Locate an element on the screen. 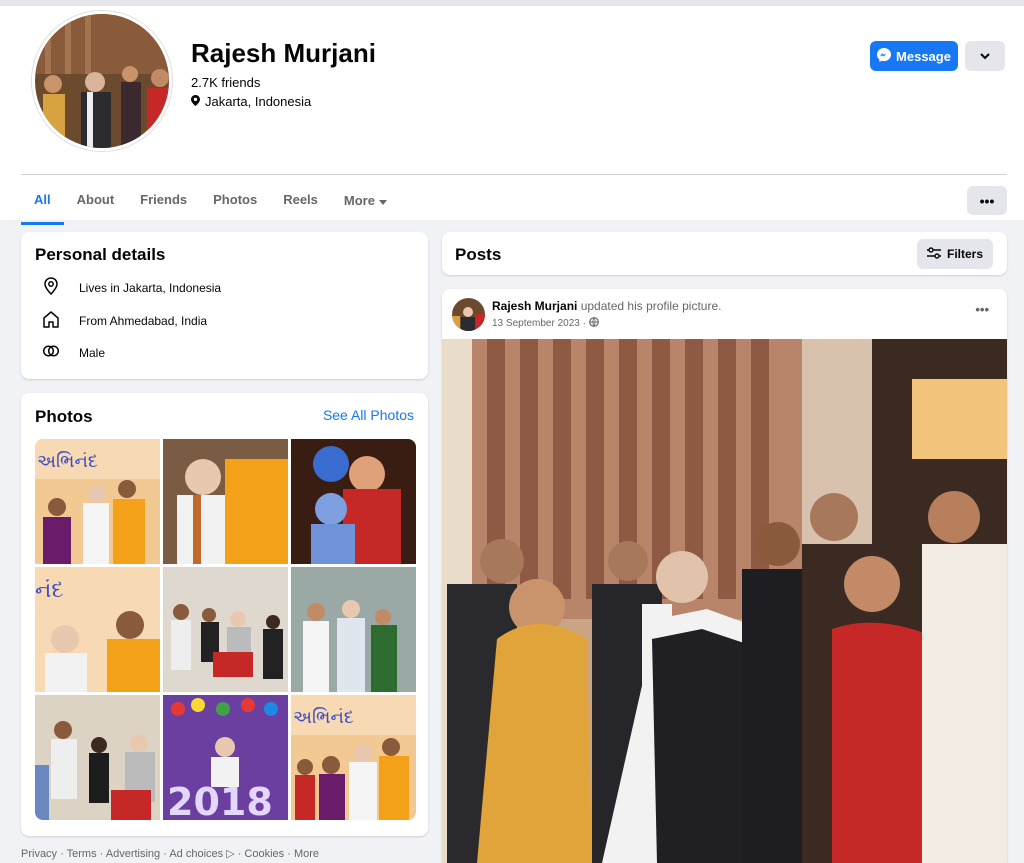 Image resolution: width=1024 pixels, height=863 pixels. tab-about: About is located at coordinates (96, 200).